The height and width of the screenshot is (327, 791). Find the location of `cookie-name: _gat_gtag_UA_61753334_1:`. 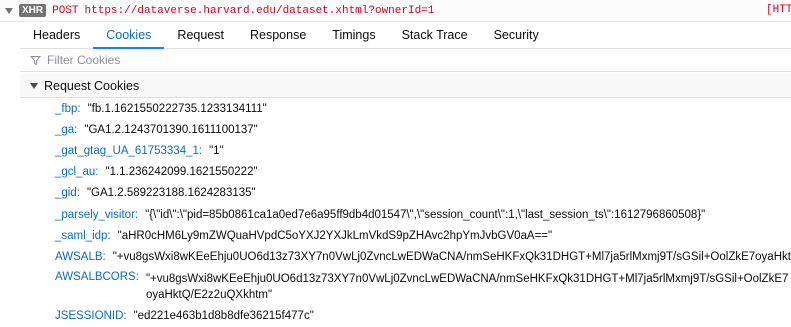

cookie-name: _gat_gtag_UA_61753334_1: is located at coordinates (129, 150).